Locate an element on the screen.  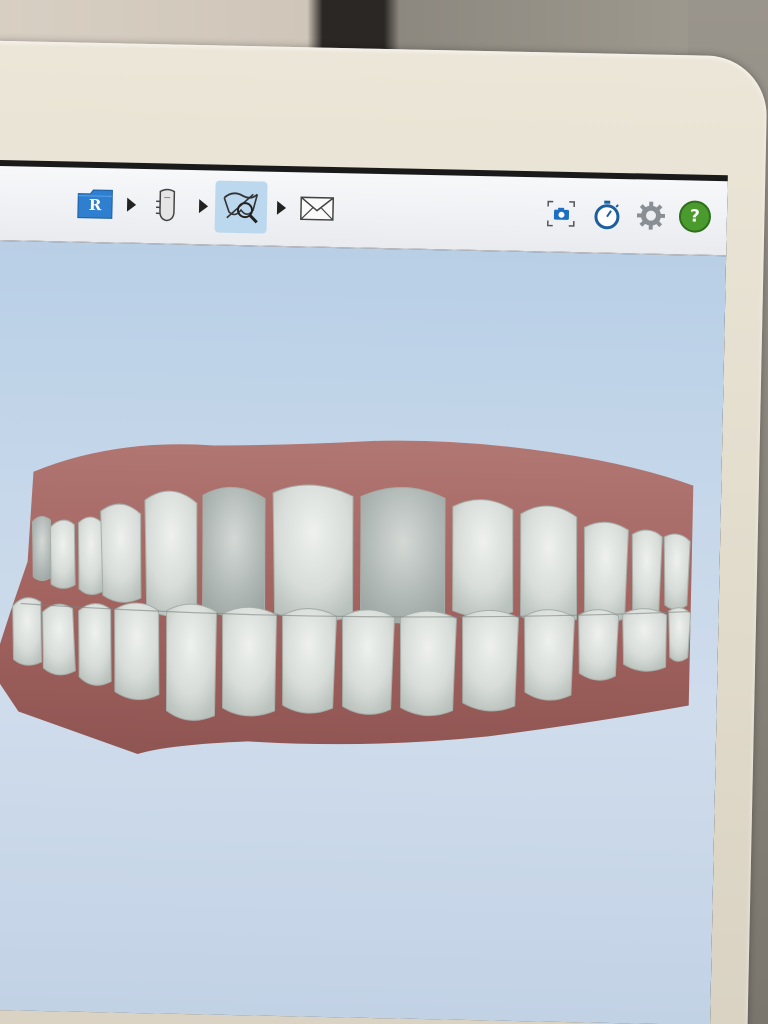
camera-snapshot-icon is located at coordinates (561, 213).